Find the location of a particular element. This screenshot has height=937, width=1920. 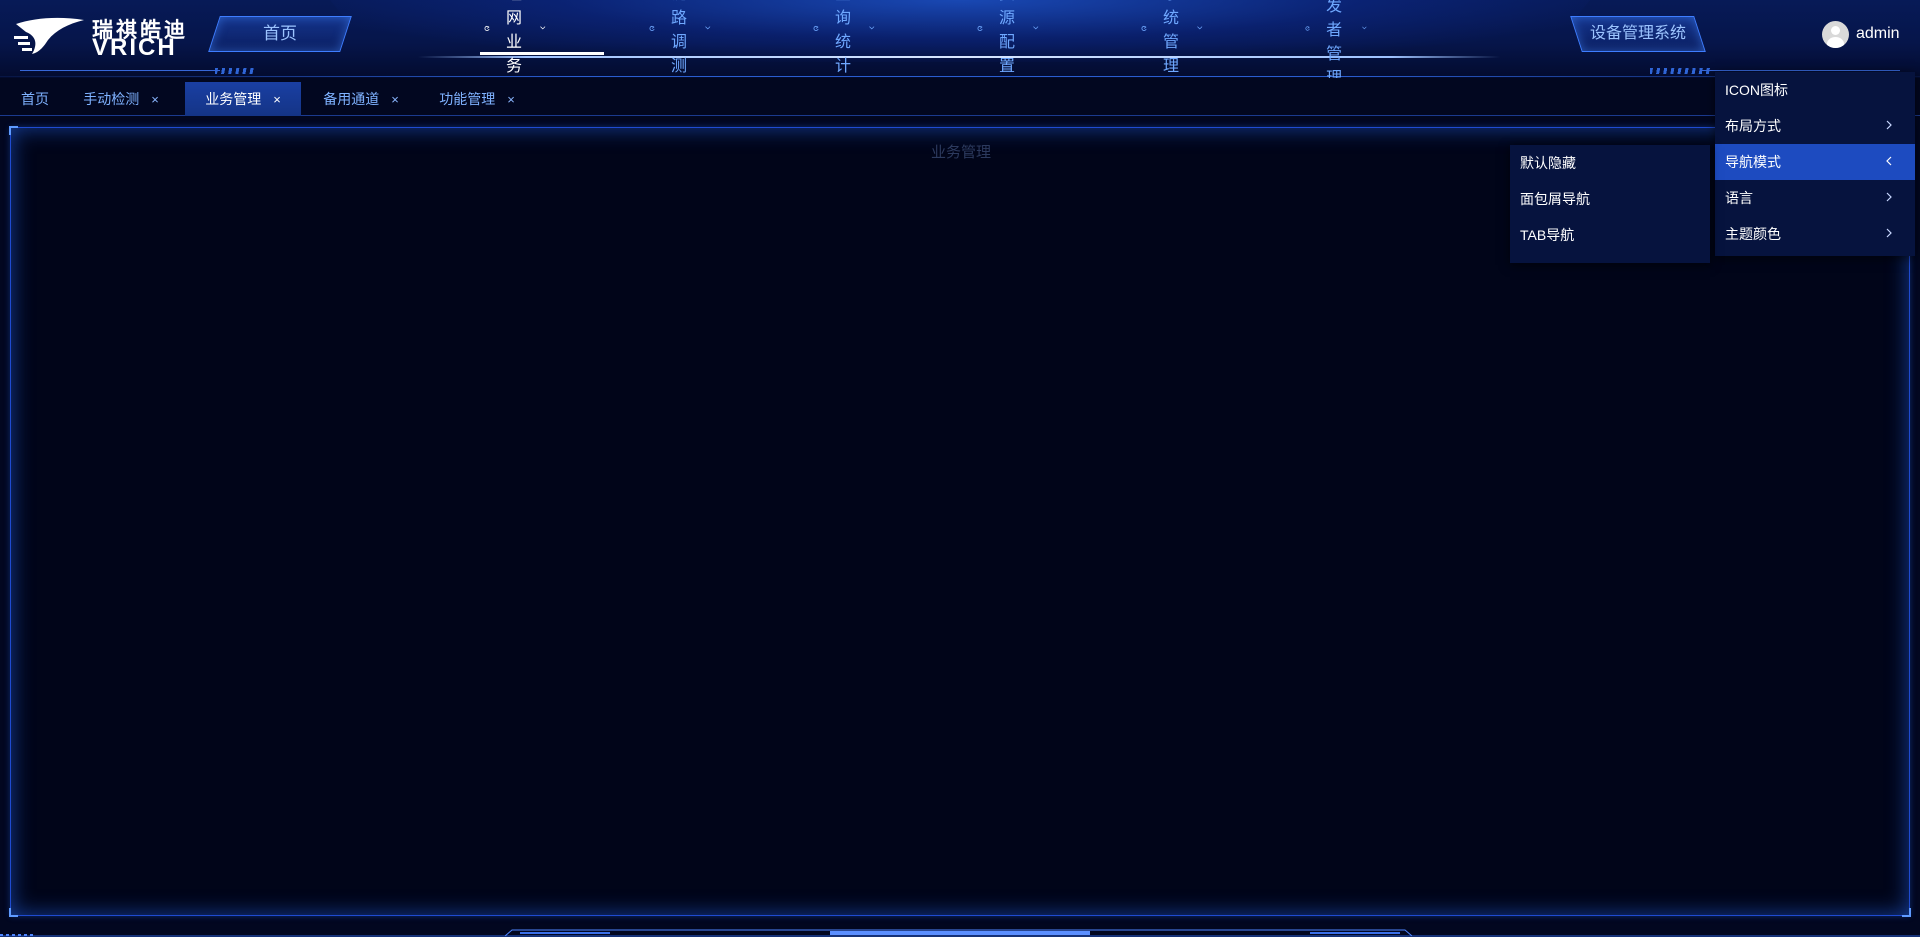

footer-decoration is located at coordinates (960, 933).